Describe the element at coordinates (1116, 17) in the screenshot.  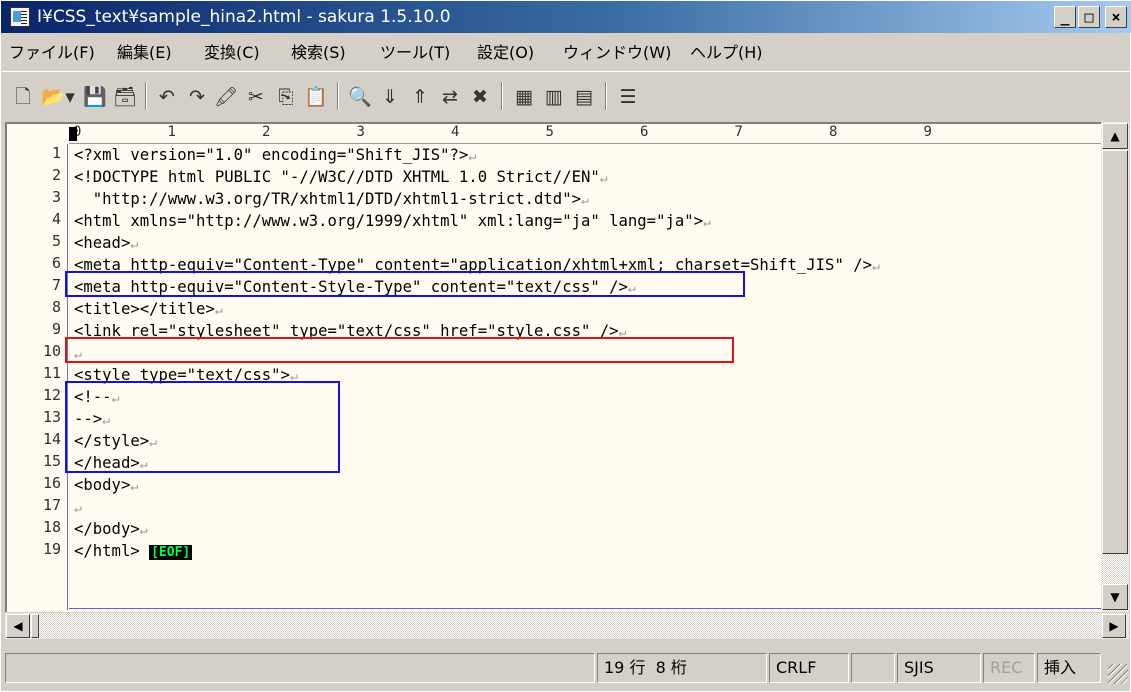
I see `close-button: ×` at that location.